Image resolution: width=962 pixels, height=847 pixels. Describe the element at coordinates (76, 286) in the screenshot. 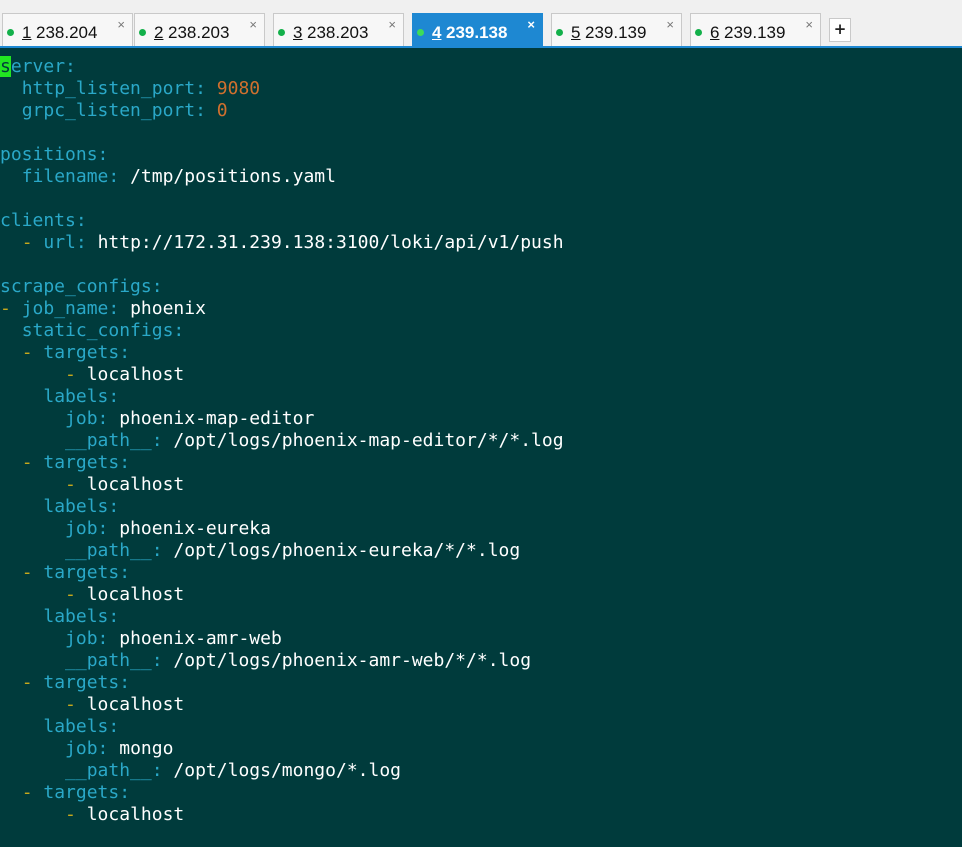

I see `yaml-key: scrape_configs` at that location.